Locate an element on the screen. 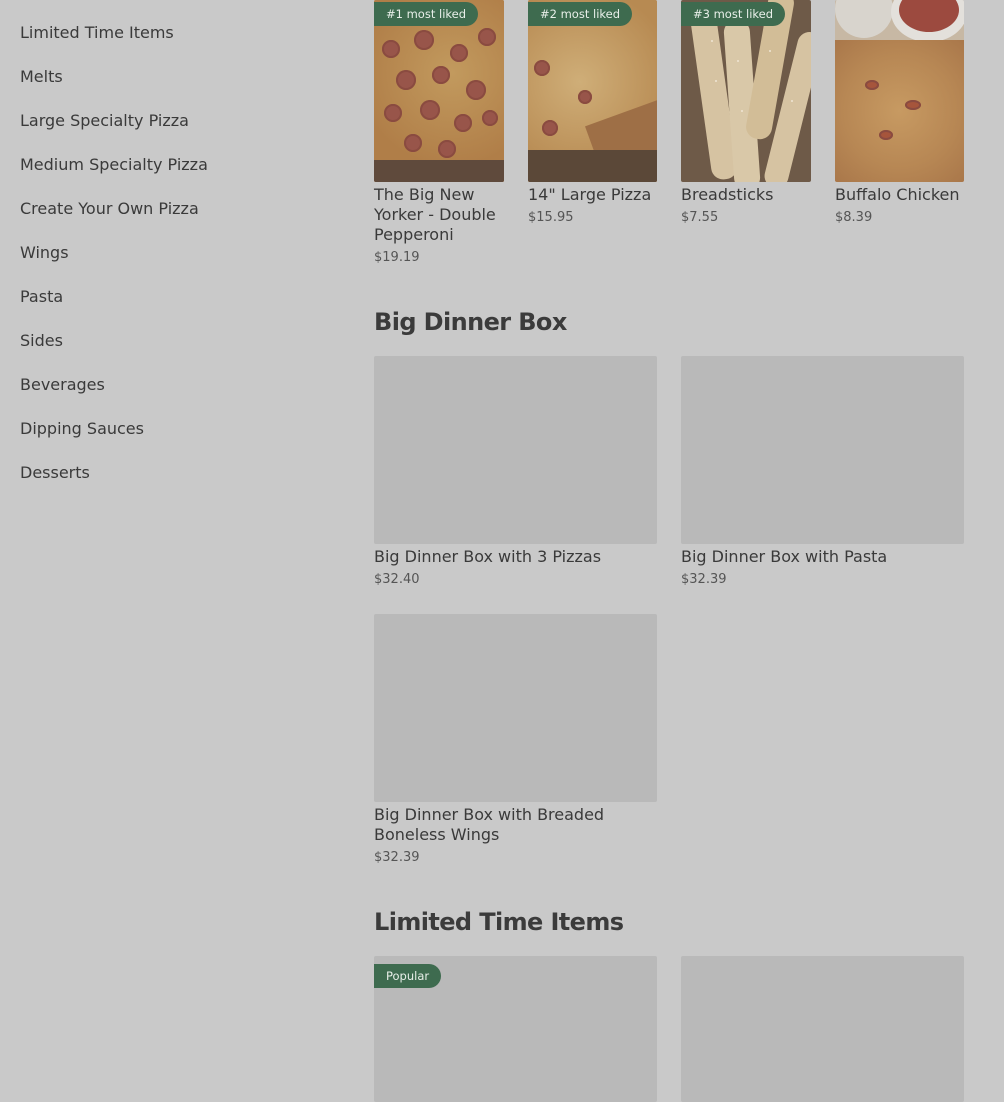  card-name-line: Yorker - Double is located at coordinates (435, 214).